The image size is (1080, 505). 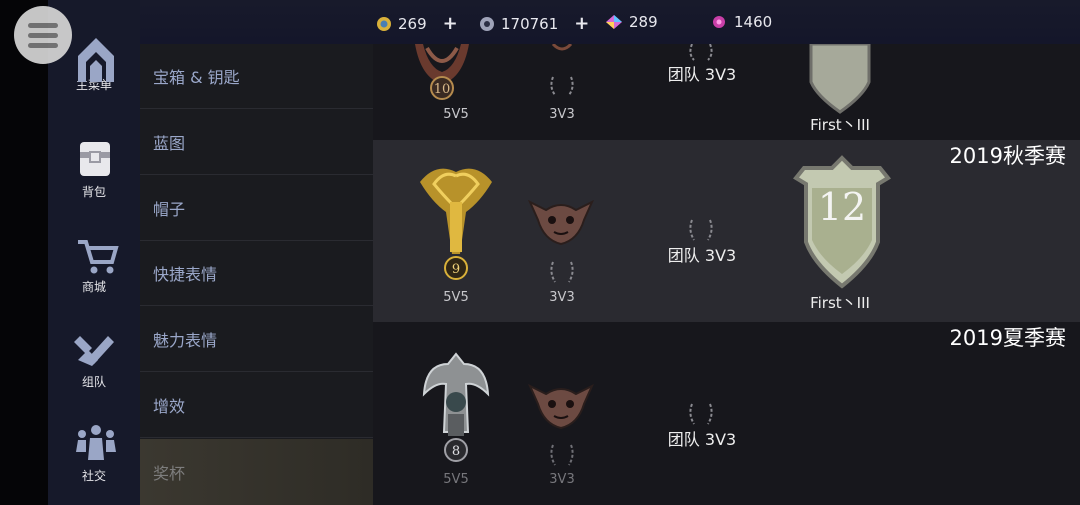 What do you see at coordinates (384, 23) in the screenshot?
I see `gold-coin-icon` at bounding box center [384, 23].